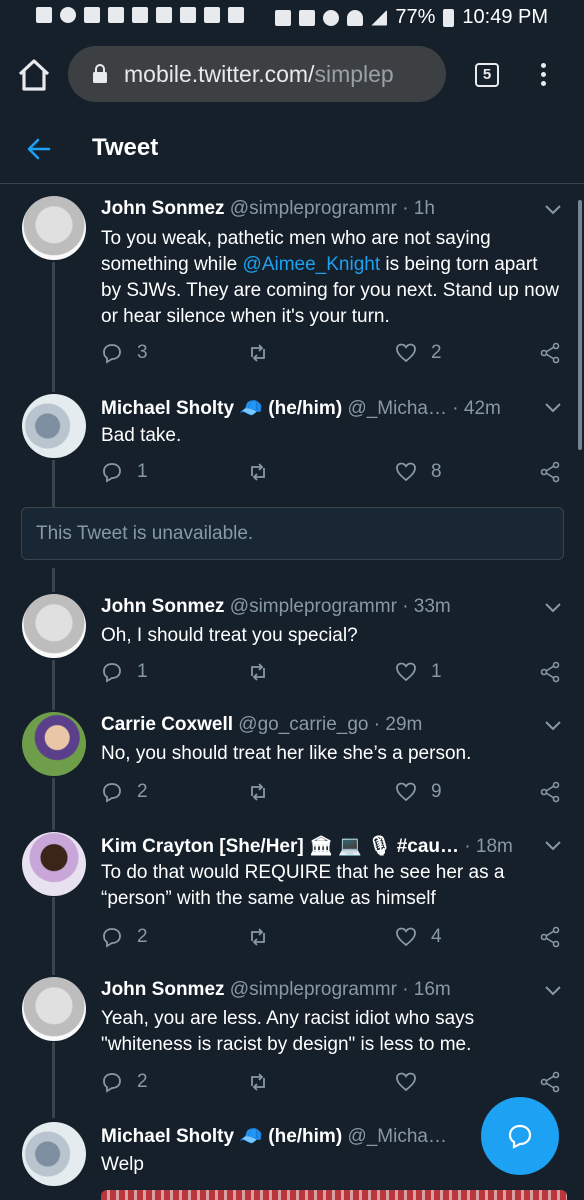 This screenshot has width=584, height=1200. Describe the element at coordinates (116, 15) in the screenshot. I see `warning-icon` at that location.